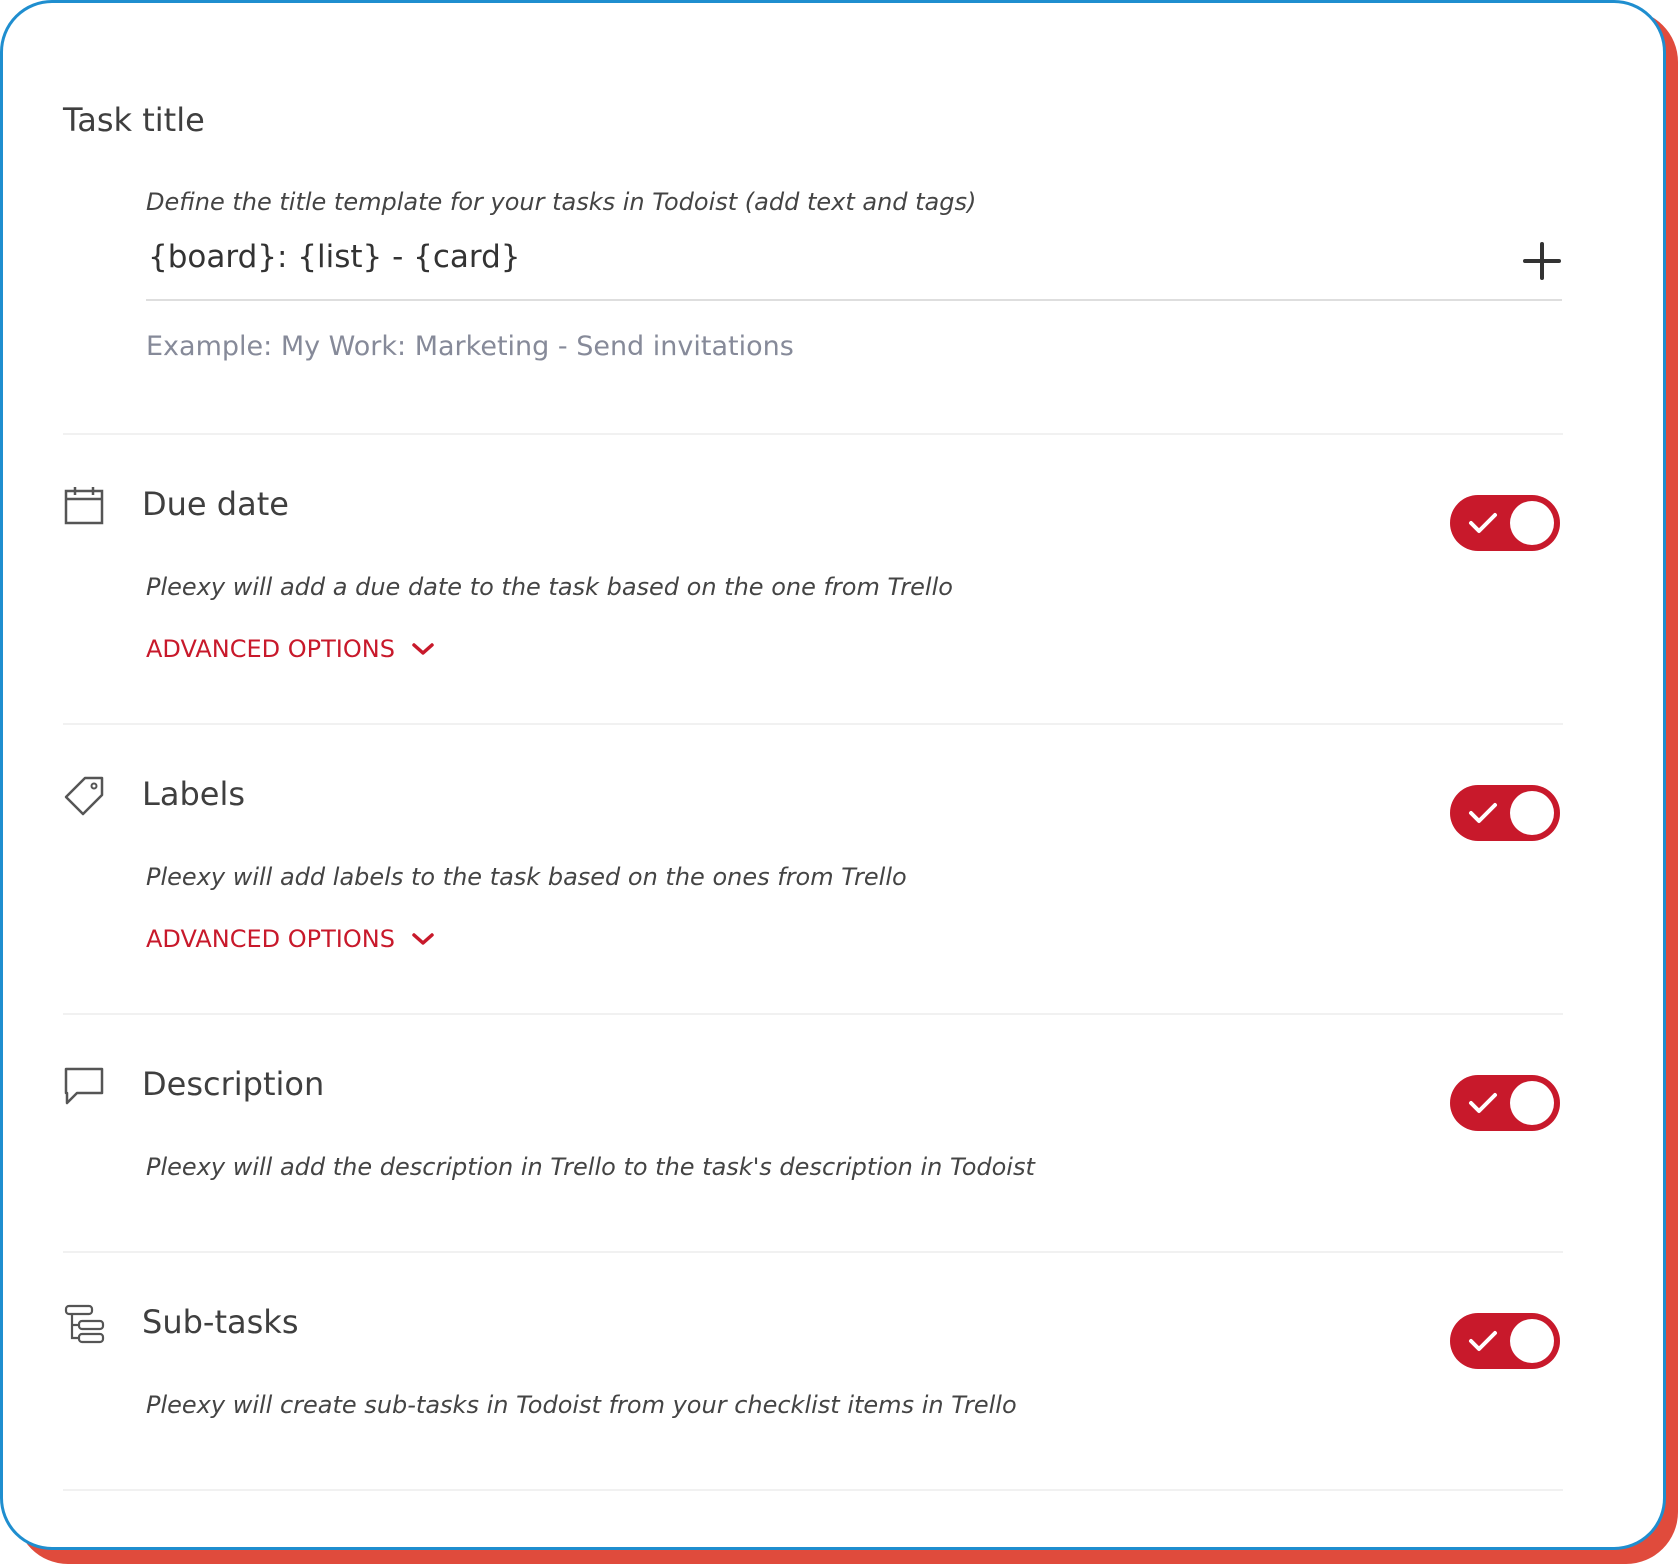 The height and width of the screenshot is (1564, 1680). I want to click on subtasks-toggle, so click(1505, 1341).